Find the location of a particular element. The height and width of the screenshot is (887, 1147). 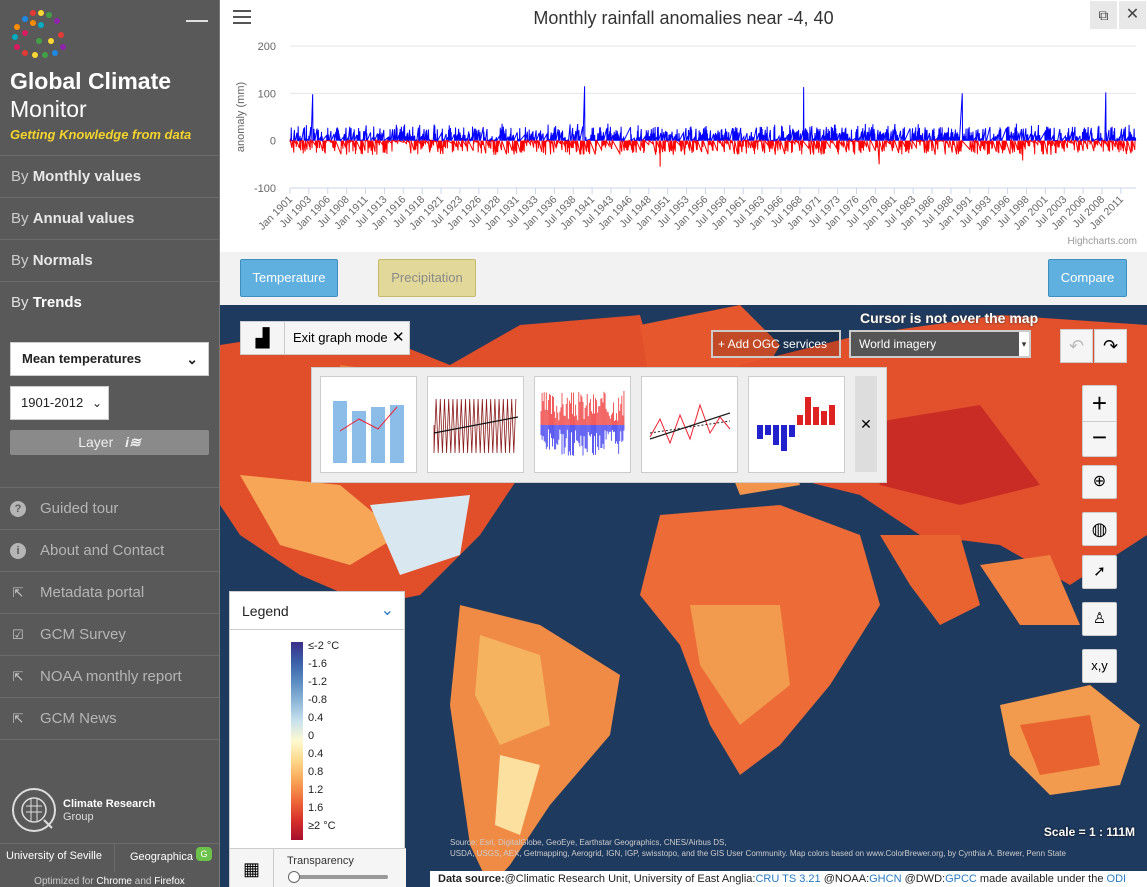

station-icon: ♙ is located at coordinates (1099, 619).